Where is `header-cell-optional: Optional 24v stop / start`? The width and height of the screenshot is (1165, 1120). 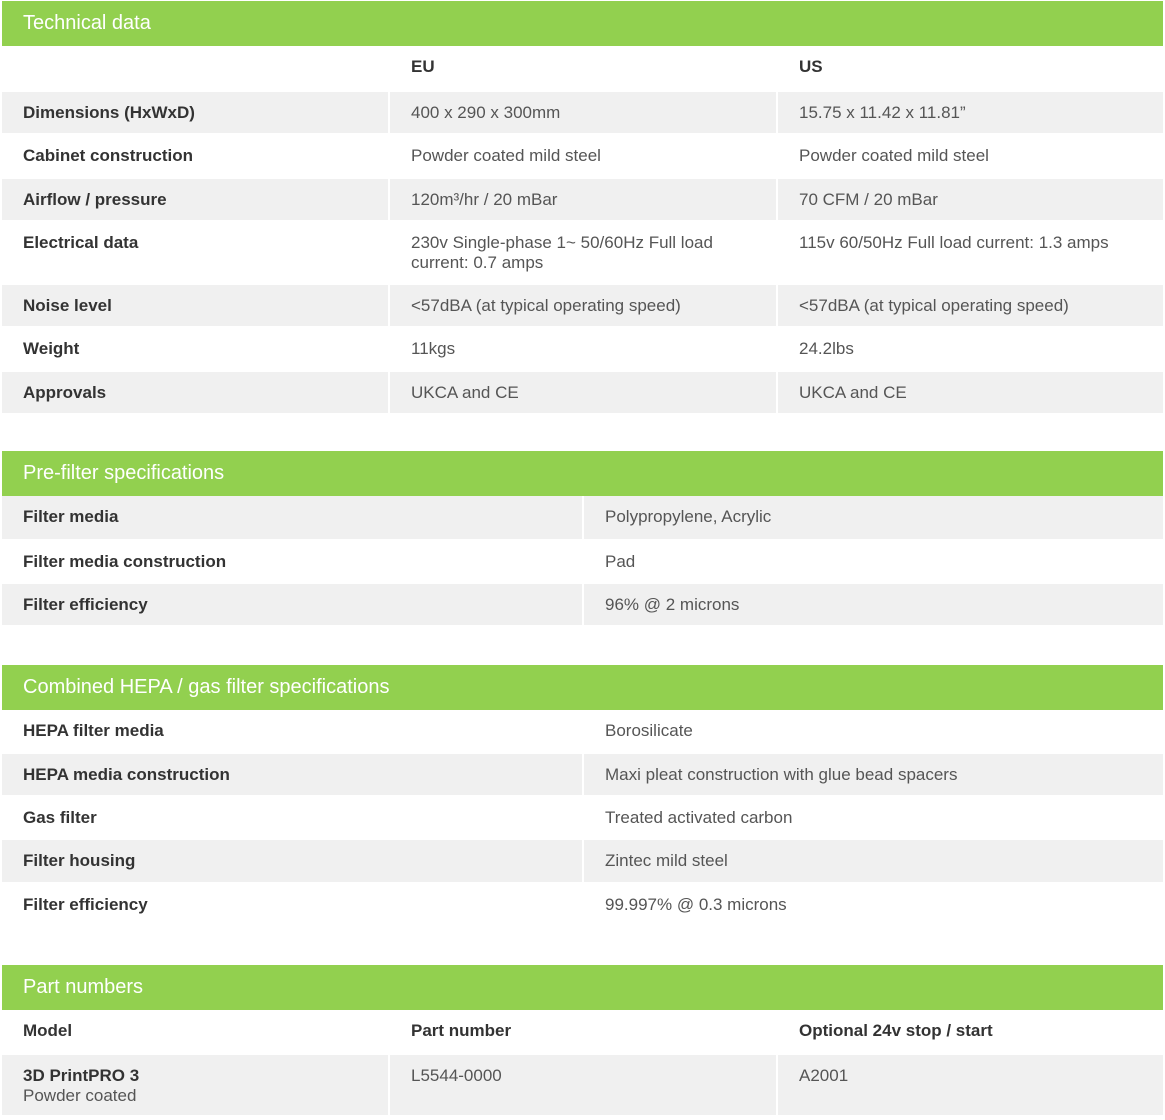 header-cell-optional: Optional 24v stop / start is located at coordinates (970, 1032).